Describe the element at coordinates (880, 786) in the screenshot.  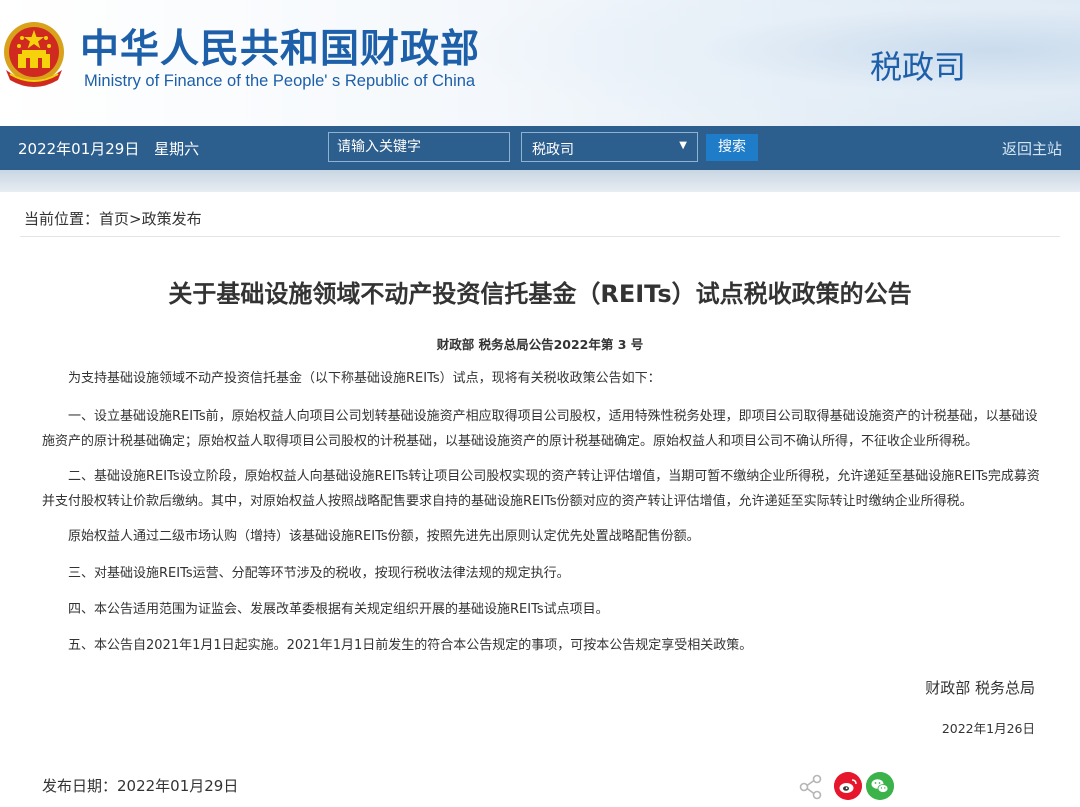
I see `wechat-icon` at that location.